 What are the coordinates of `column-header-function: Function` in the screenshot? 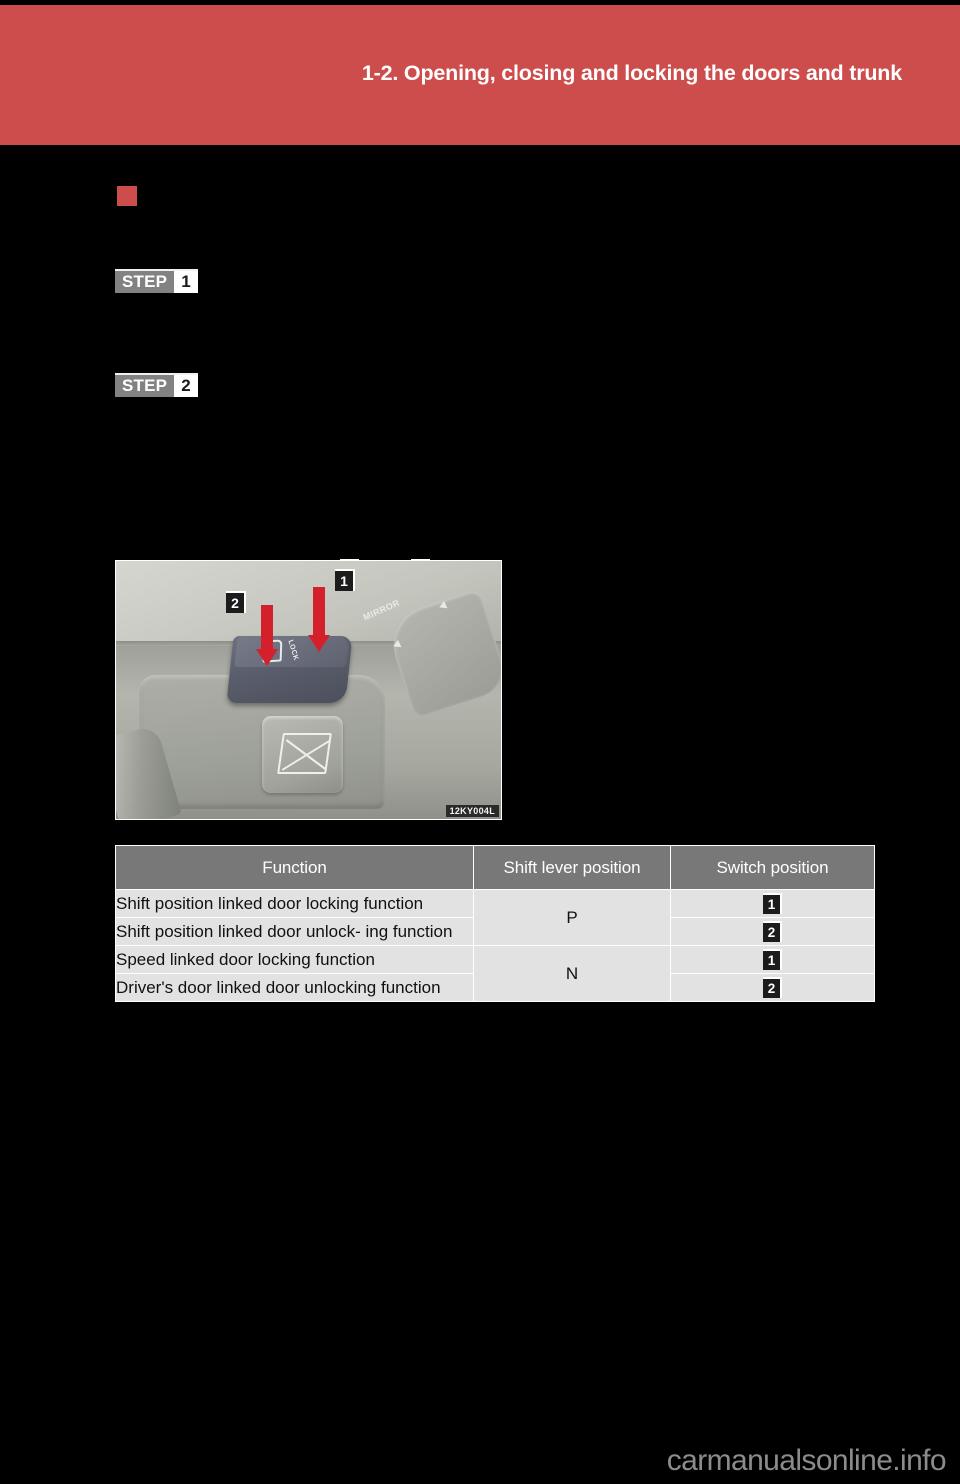 It's located at (294, 867).